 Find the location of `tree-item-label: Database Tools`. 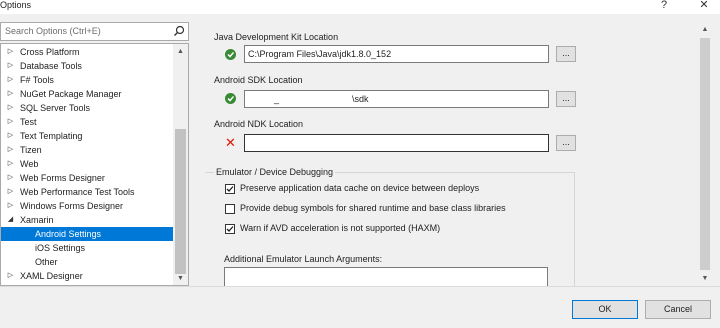

tree-item-label: Database Tools is located at coordinates (51, 66).